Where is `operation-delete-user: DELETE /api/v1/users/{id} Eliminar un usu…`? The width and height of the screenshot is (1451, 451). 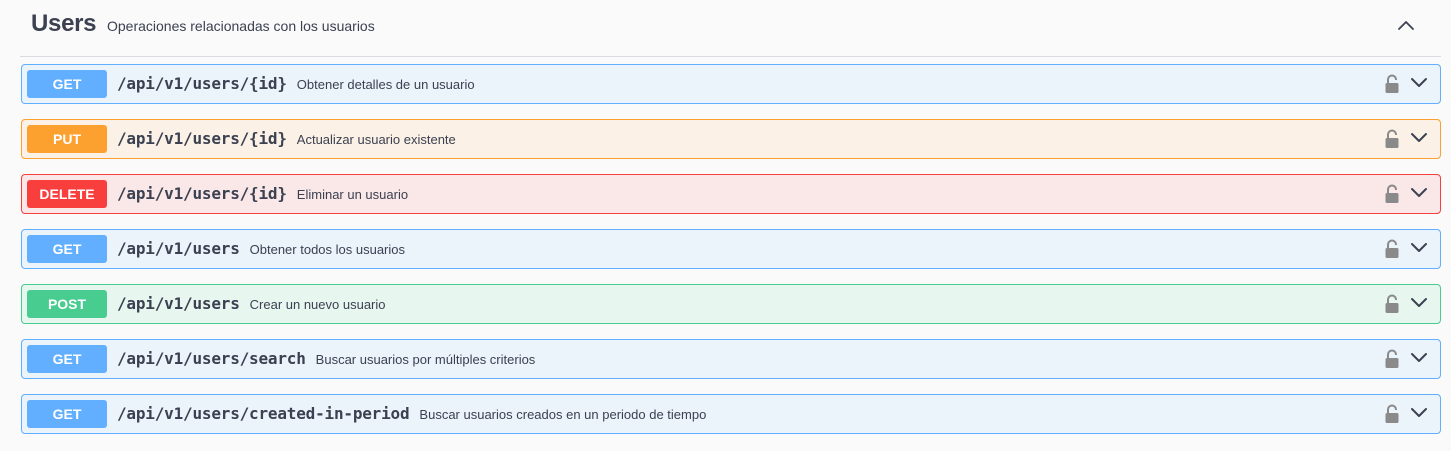 operation-delete-user: DELETE /api/v1/users/{id} Eliminar un usu… is located at coordinates (731, 194).